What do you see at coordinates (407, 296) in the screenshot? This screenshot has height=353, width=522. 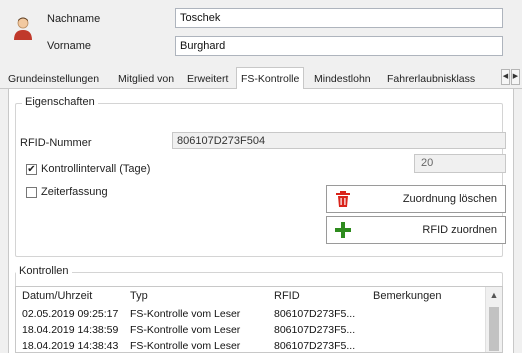 I see `column-header-remarks: Bemerkungen` at bounding box center [407, 296].